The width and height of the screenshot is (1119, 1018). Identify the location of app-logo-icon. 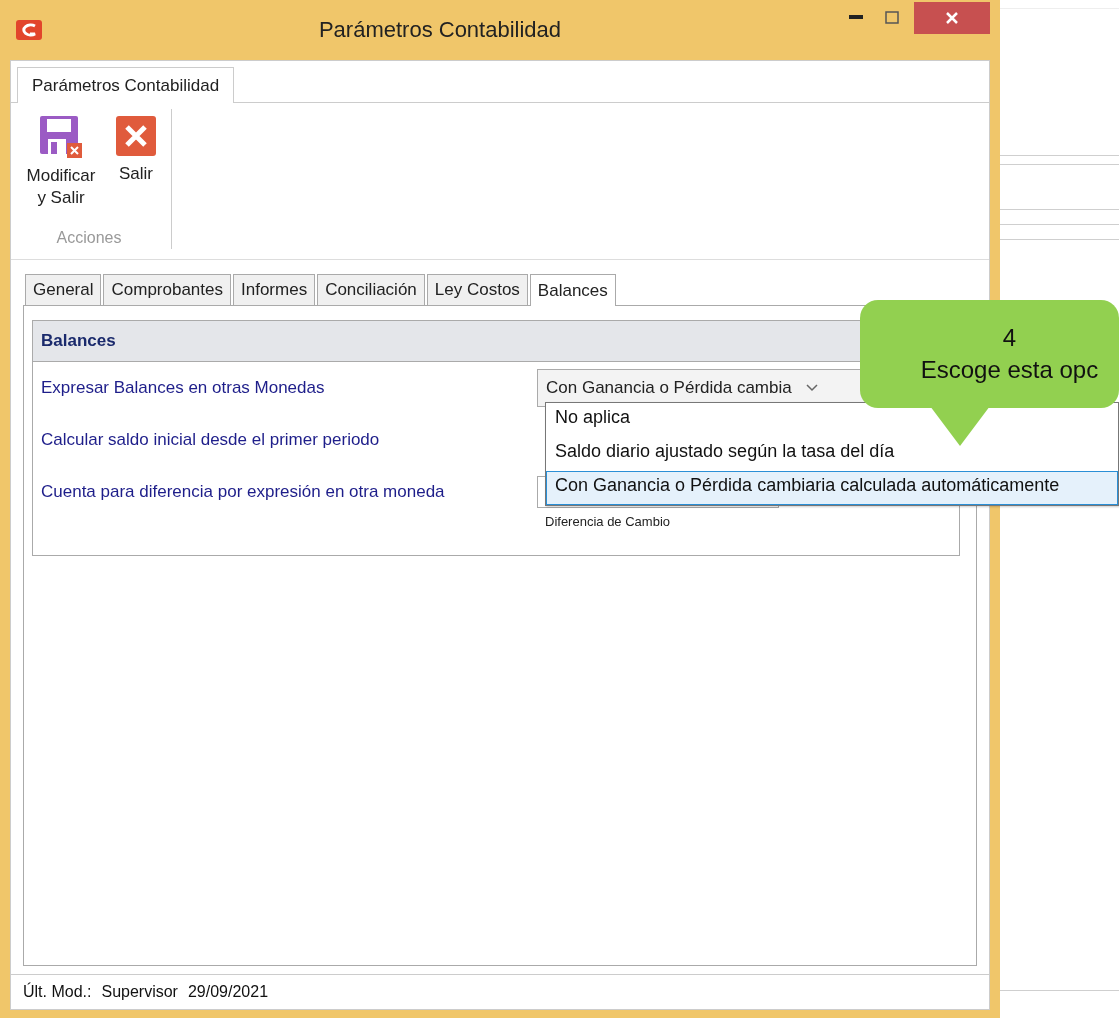
(29, 30).